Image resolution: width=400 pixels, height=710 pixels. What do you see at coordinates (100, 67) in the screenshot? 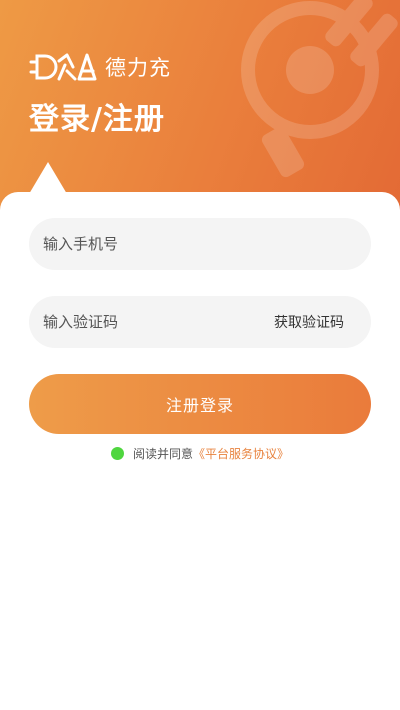
I see `brand: 德力充` at bounding box center [100, 67].